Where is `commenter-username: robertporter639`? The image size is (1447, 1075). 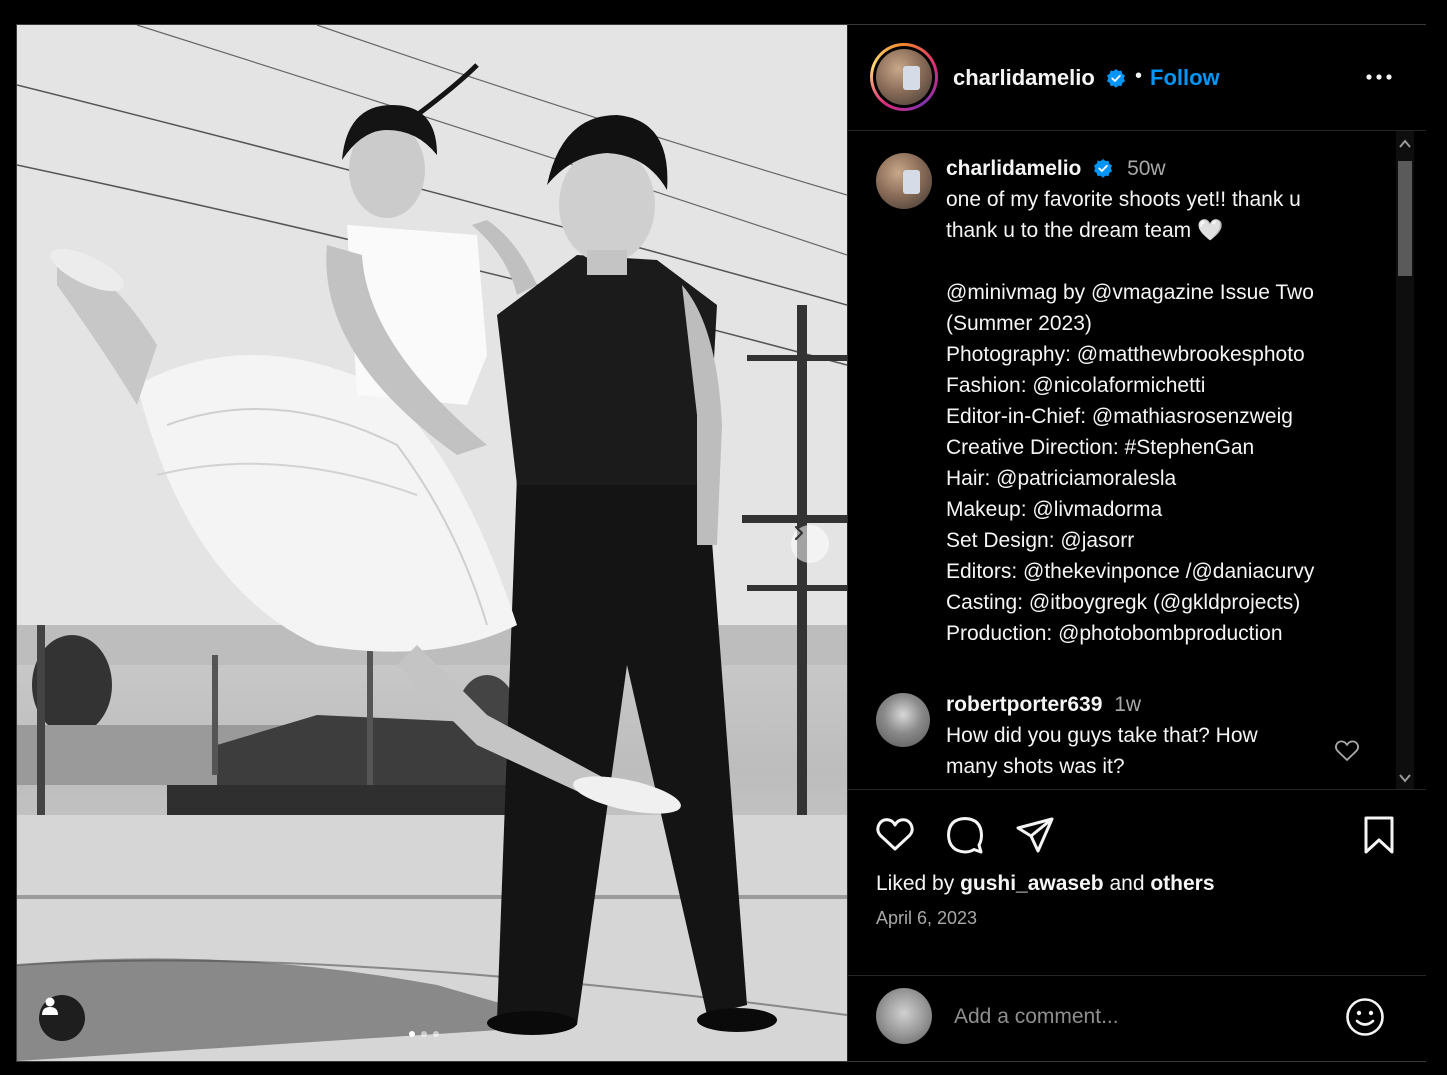 commenter-username: robertporter639 is located at coordinates (1024, 704).